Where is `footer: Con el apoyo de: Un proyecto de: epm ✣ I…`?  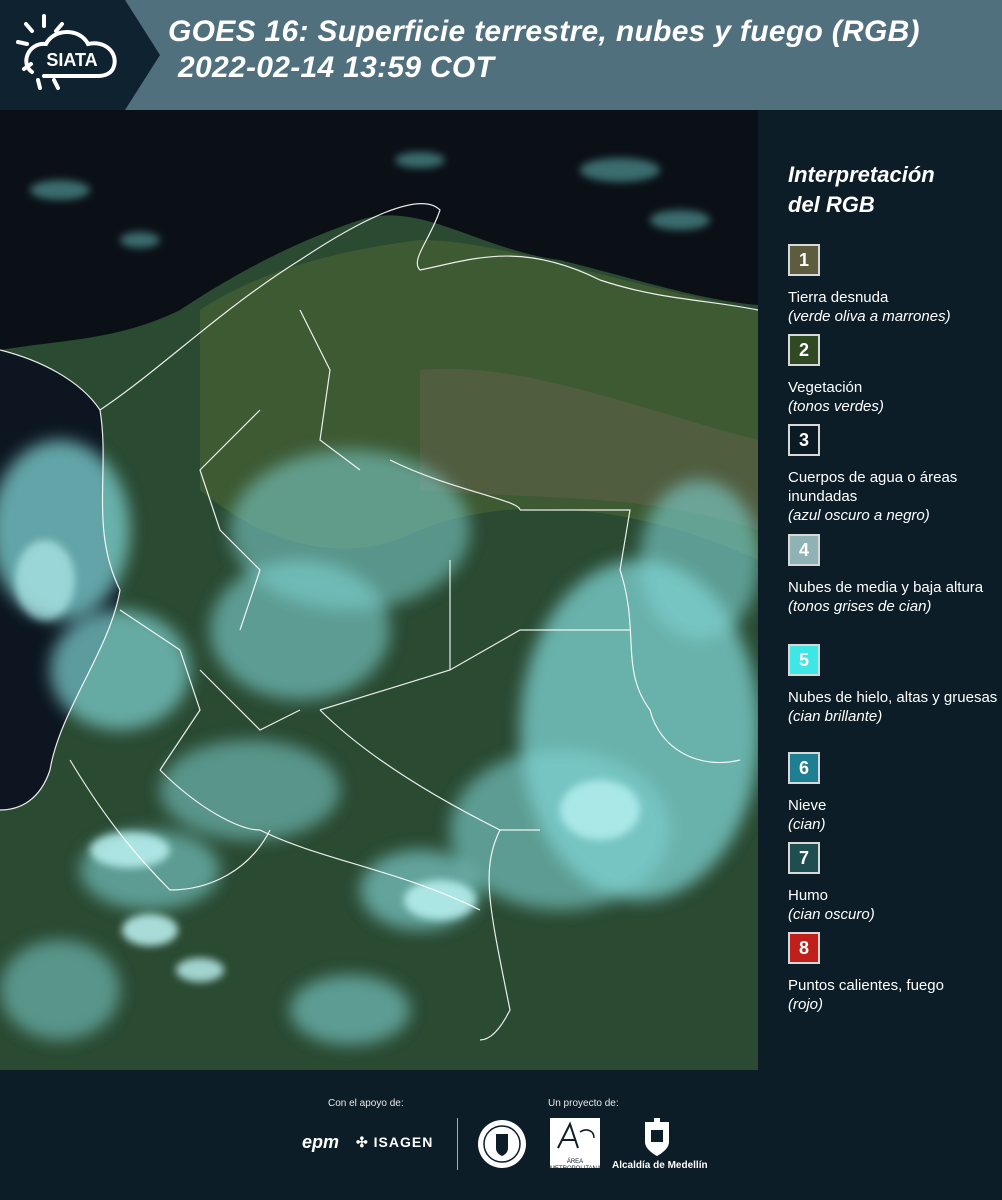
footer: Con el apoyo de: Un proyecto de: epm ✣ I… is located at coordinates (501, 1135).